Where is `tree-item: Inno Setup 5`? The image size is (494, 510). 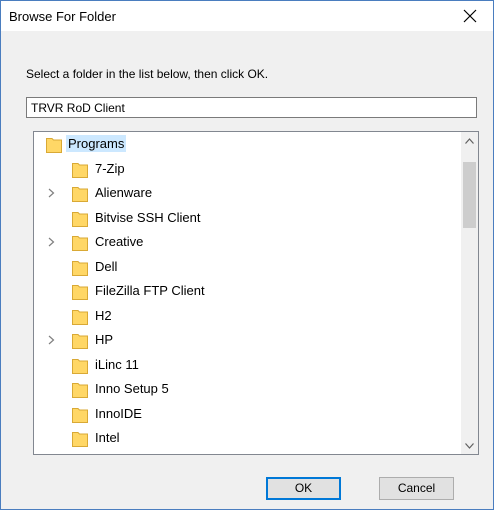
tree-item: Inno Setup 5 is located at coordinates (242, 389).